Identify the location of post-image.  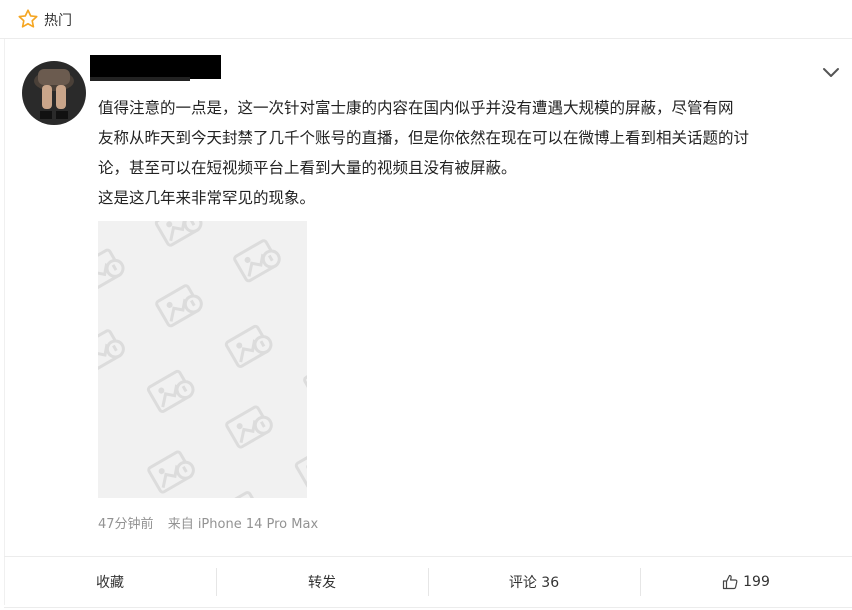
(202, 359).